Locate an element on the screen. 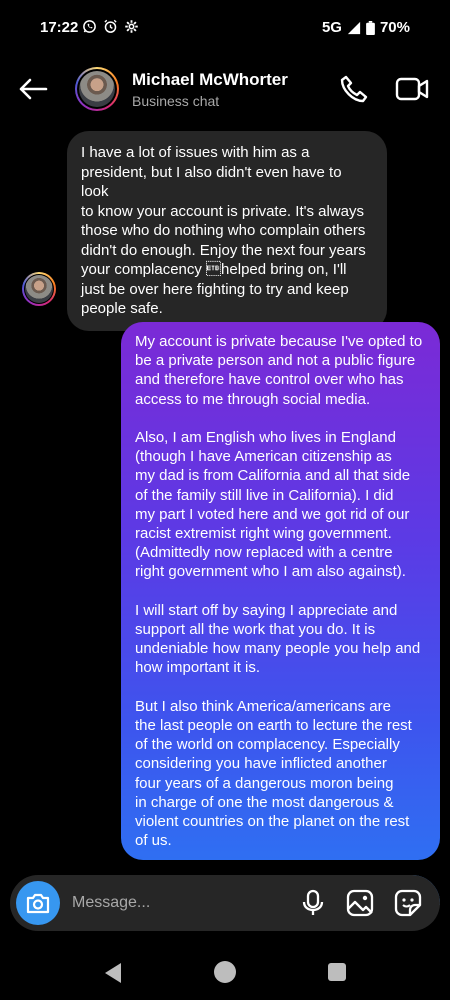 The width and height of the screenshot is (450, 1000). chat-header: Michael McWhorter Business chat is located at coordinates (225, 89).